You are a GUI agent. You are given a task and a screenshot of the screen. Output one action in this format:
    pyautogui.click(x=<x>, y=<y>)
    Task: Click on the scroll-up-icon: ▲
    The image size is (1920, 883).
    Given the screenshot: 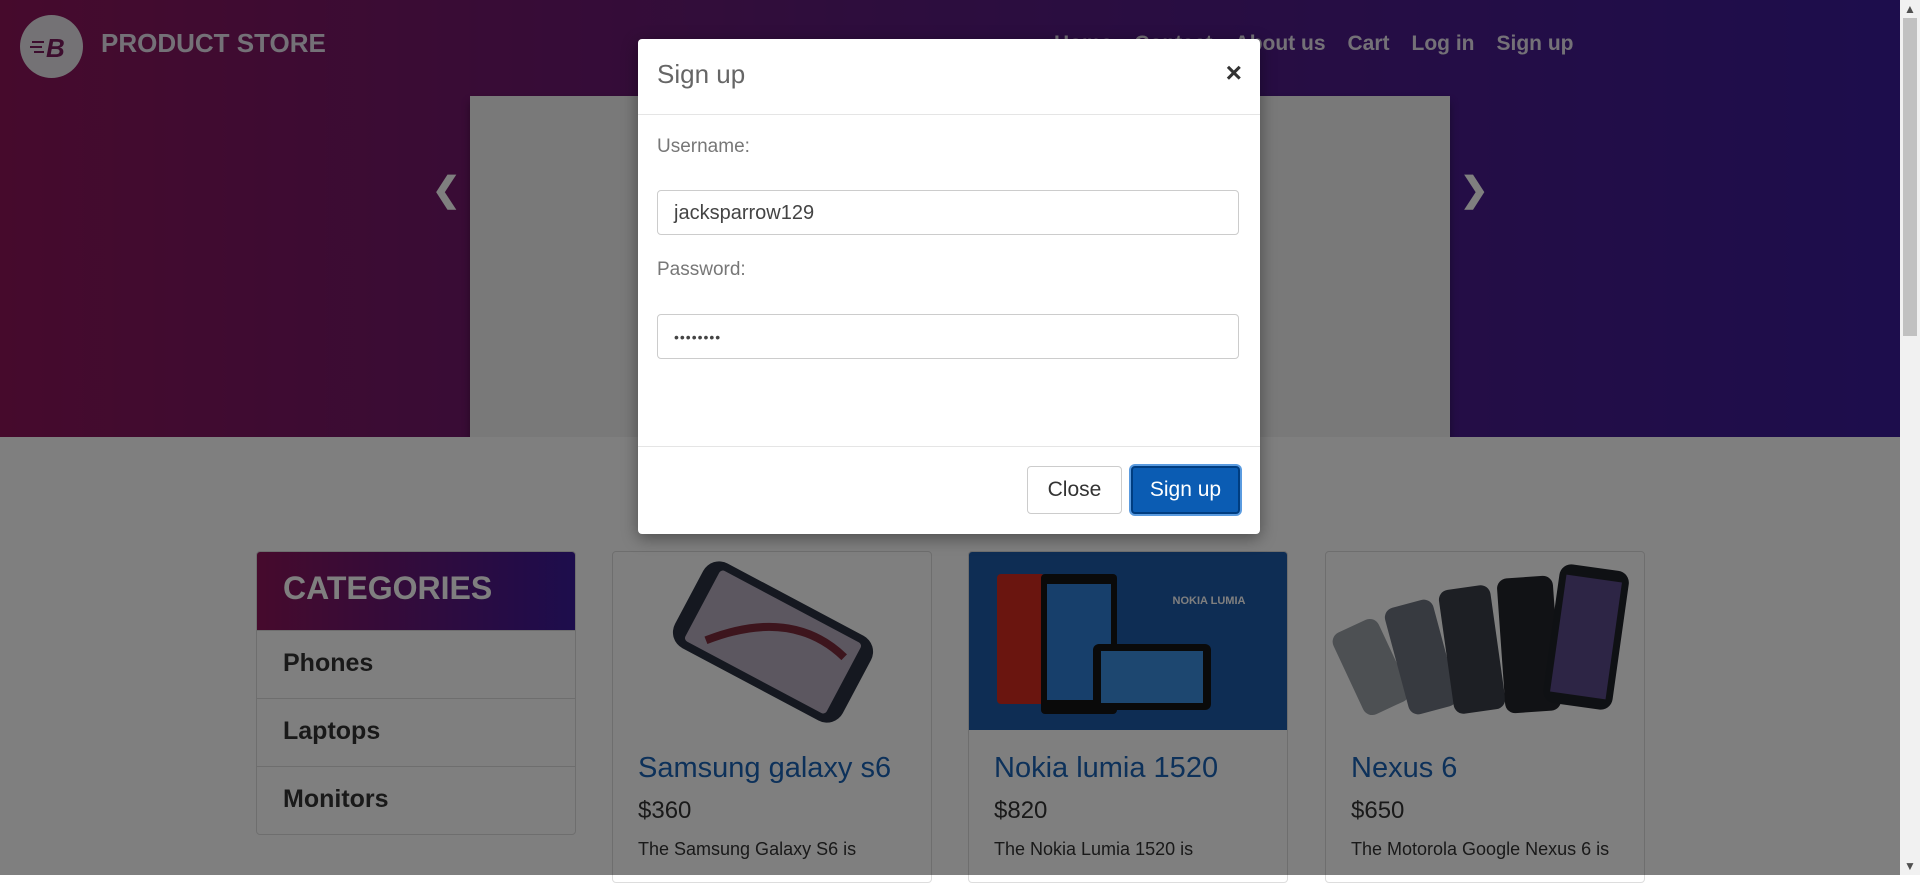 What is the action you would take?
    pyautogui.click(x=1910, y=9)
    